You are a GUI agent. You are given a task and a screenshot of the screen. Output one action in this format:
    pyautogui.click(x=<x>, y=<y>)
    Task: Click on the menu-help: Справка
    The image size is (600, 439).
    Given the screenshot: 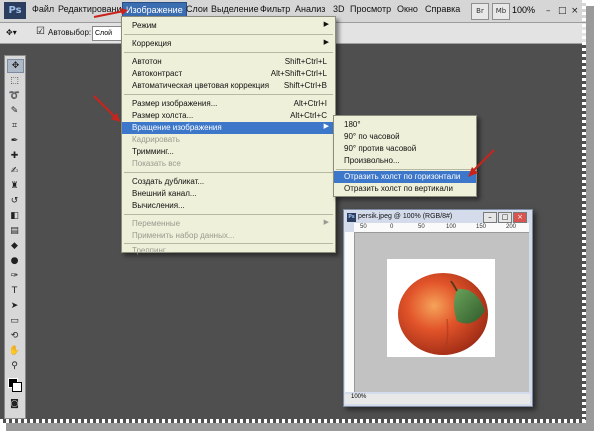 What is the action you would take?
    pyautogui.click(x=442, y=9)
    